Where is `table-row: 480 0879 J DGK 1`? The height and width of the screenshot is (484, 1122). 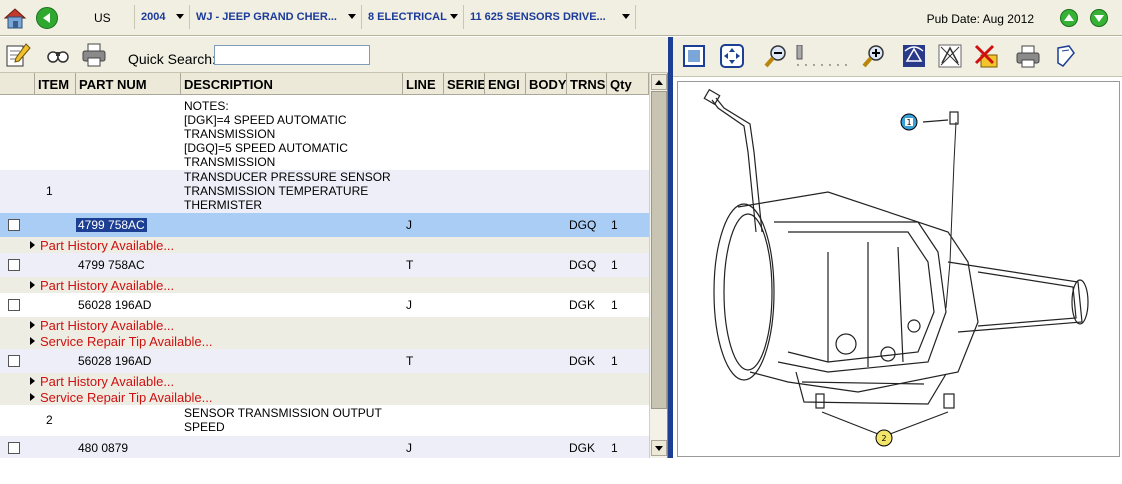 table-row: 480 0879 J DGK 1 is located at coordinates (324, 447).